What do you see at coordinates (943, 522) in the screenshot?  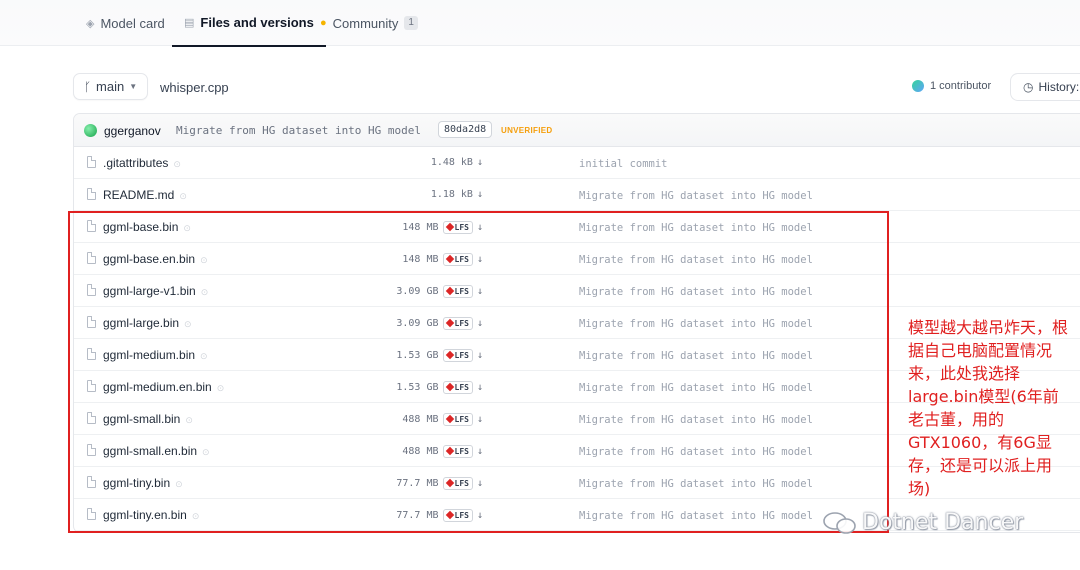 I see `watermark-text: Dotnet Dancer` at bounding box center [943, 522].